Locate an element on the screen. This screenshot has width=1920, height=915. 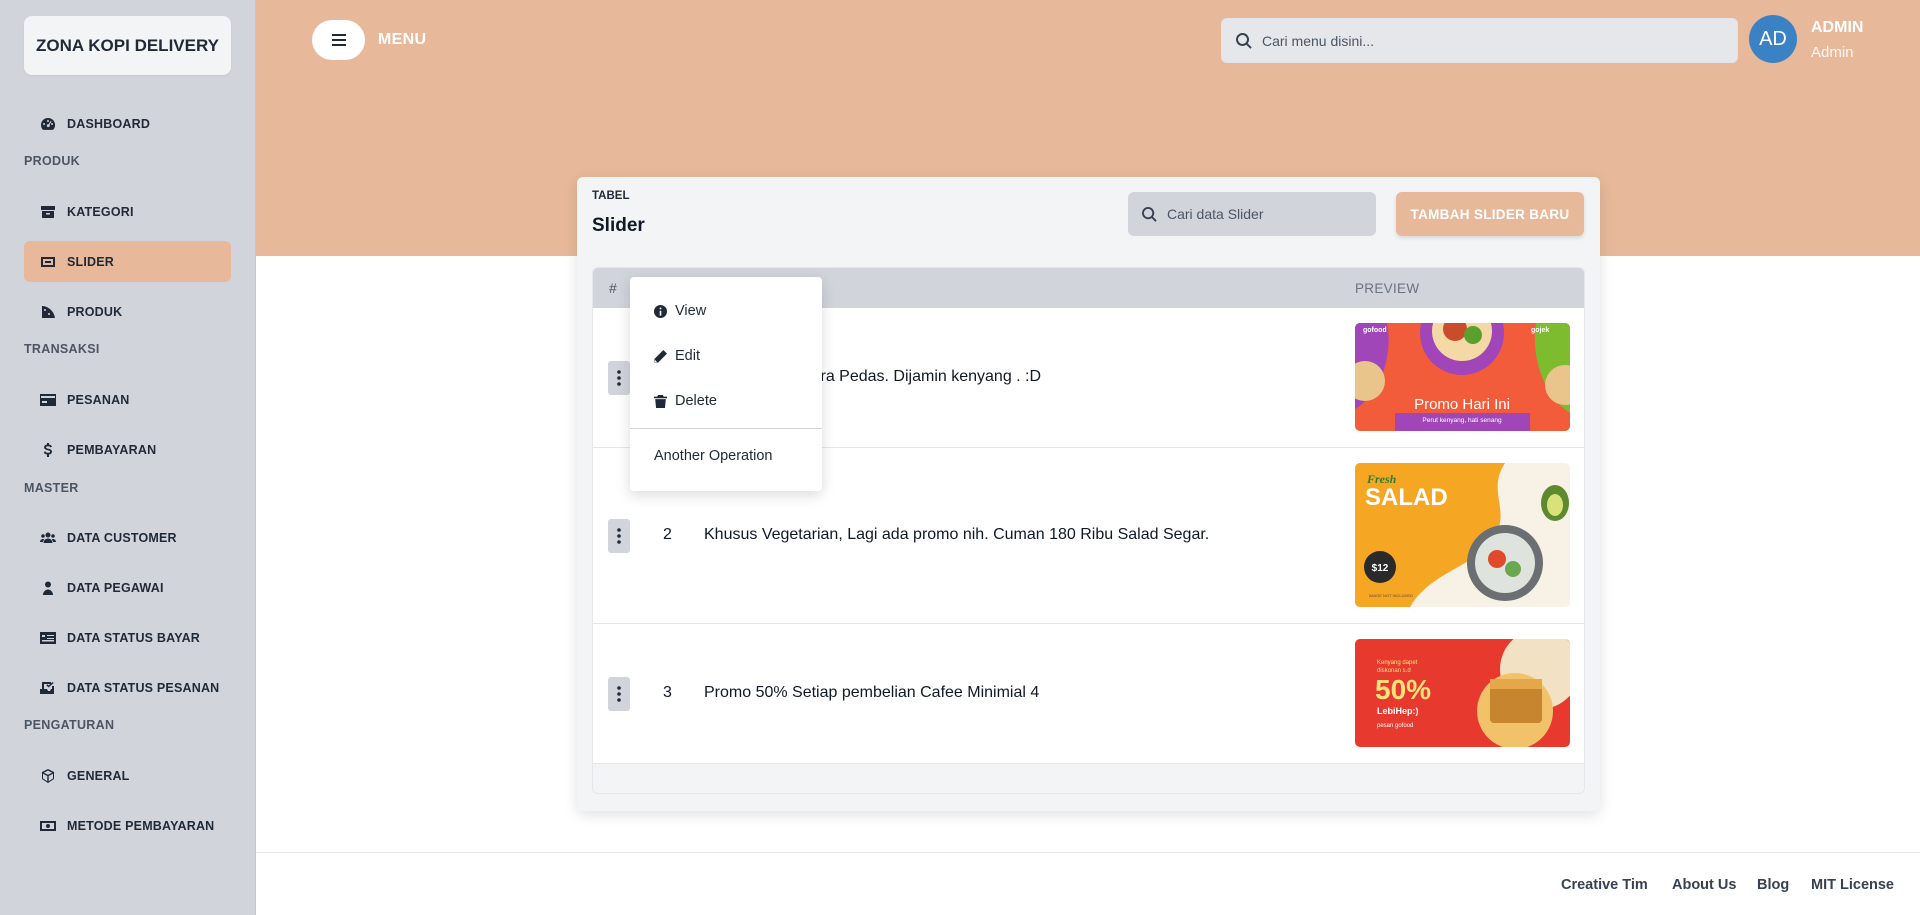
sidebar-item-label: DASHBOARD is located at coordinates (109, 123).